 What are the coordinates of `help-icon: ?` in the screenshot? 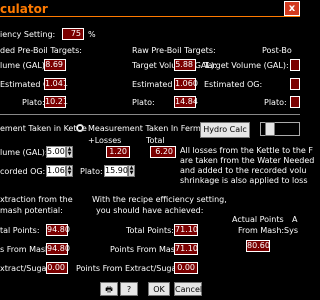 It's located at (129, 289).